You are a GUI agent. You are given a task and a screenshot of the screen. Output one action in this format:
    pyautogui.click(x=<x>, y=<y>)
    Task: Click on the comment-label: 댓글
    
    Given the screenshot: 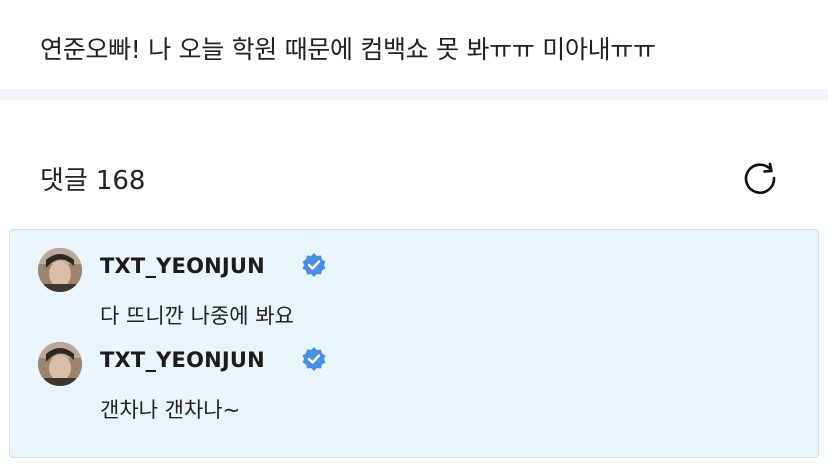 What is the action you would take?
    pyautogui.click(x=64, y=181)
    